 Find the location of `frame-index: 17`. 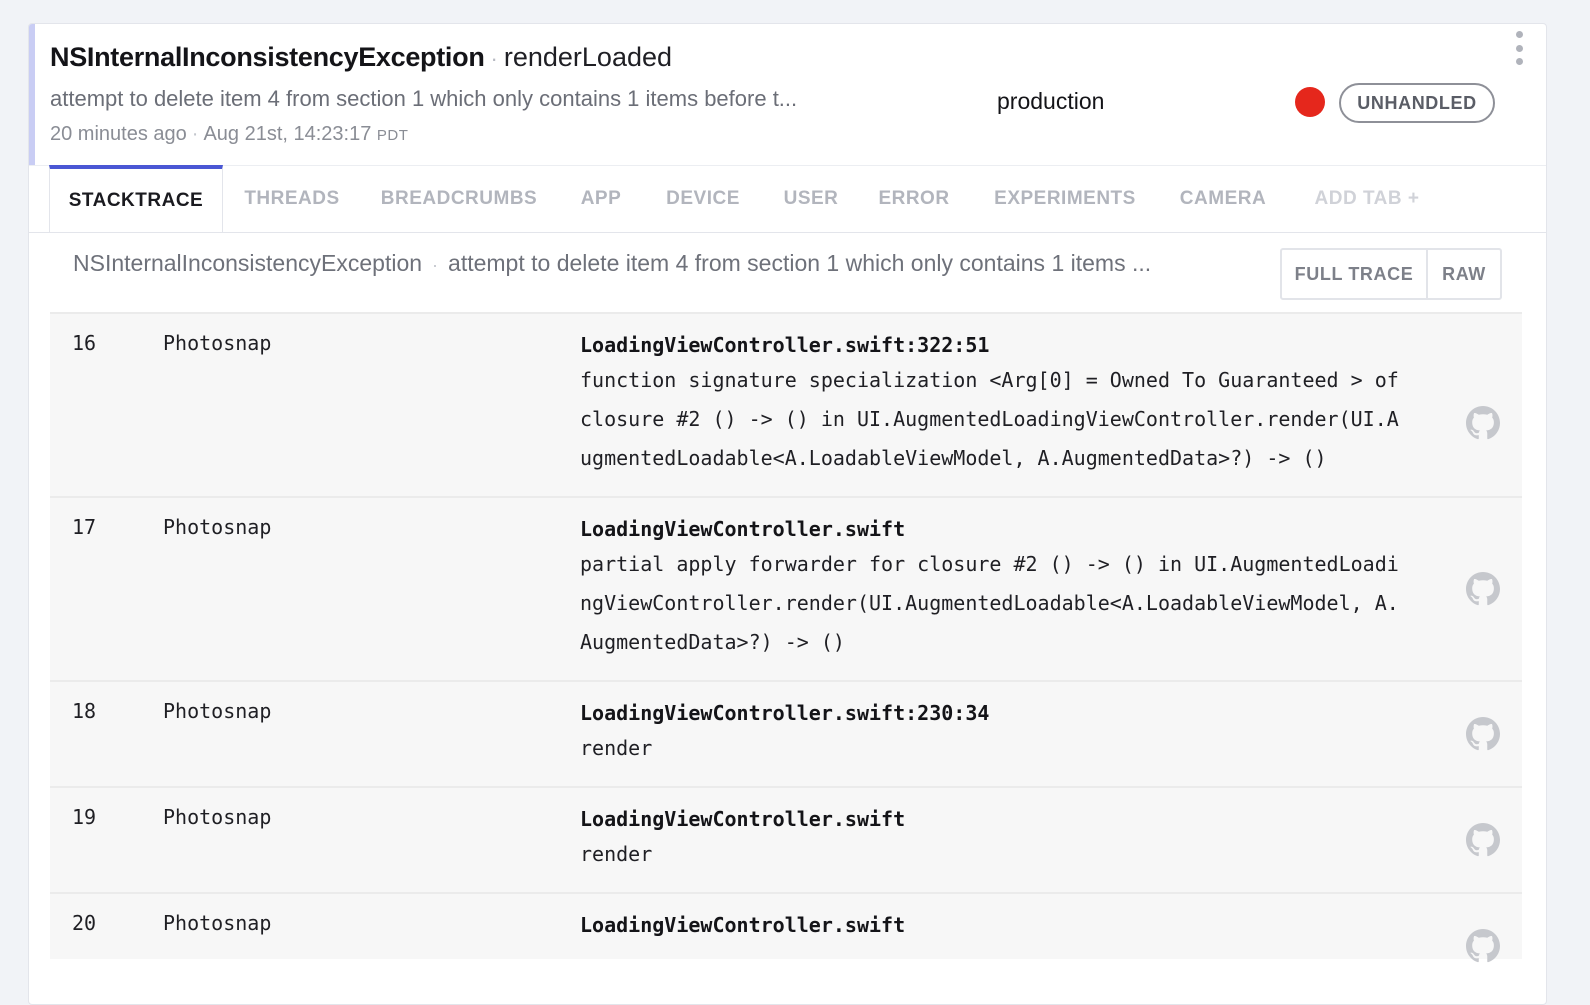

frame-index: 17 is located at coordinates (84, 527).